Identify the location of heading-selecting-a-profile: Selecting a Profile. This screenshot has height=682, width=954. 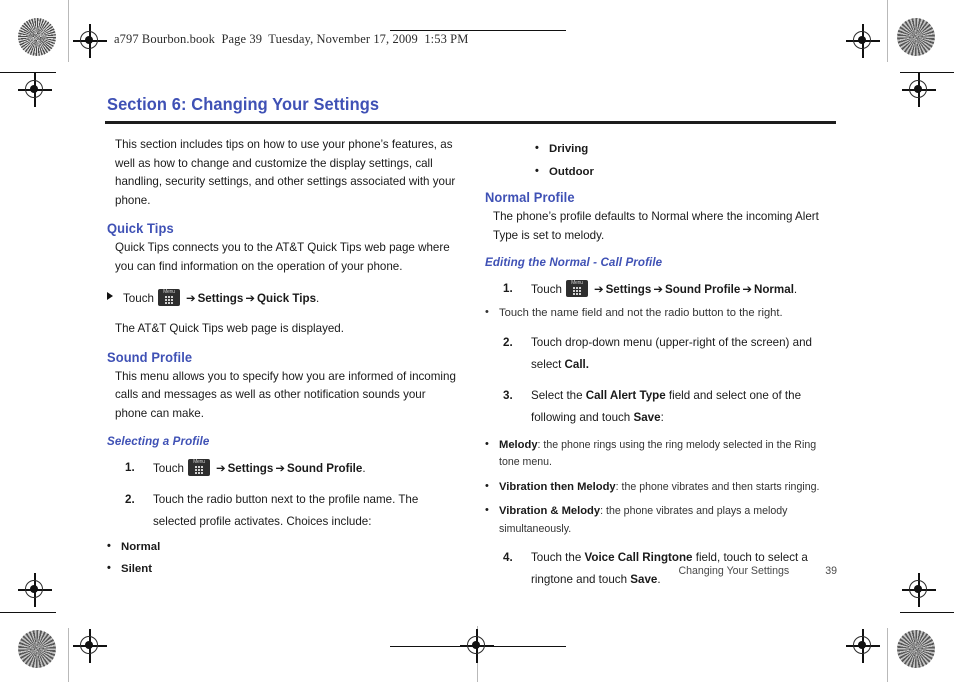
(158, 441).